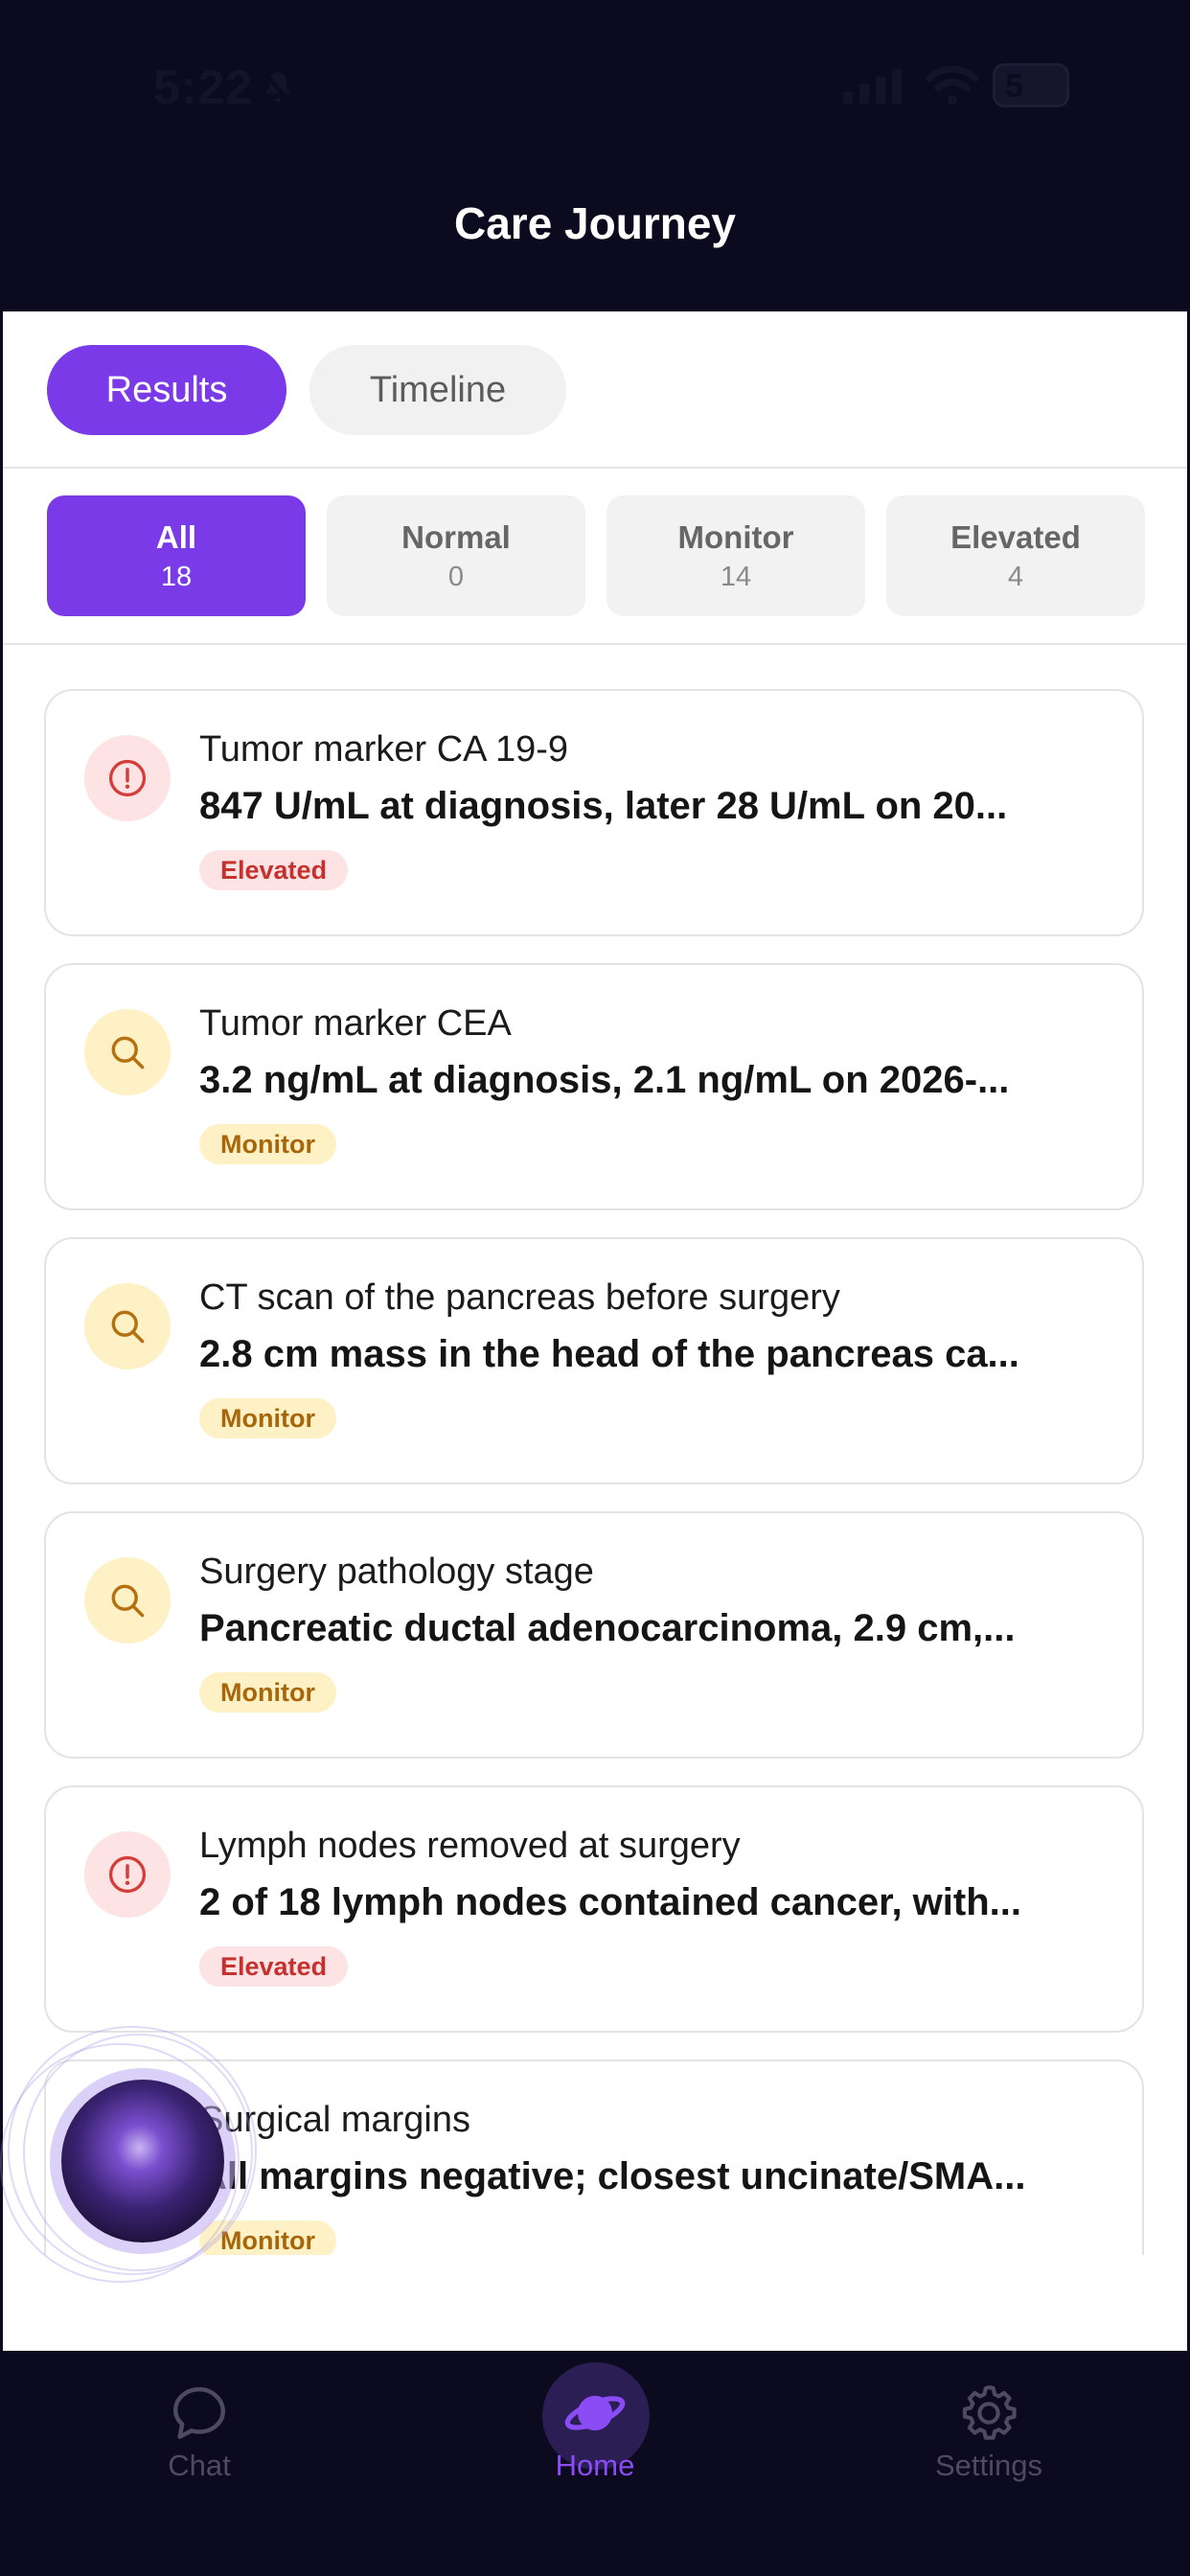 The image size is (1190, 2576). I want to click on filter-count: 4, so click(1015, 576).